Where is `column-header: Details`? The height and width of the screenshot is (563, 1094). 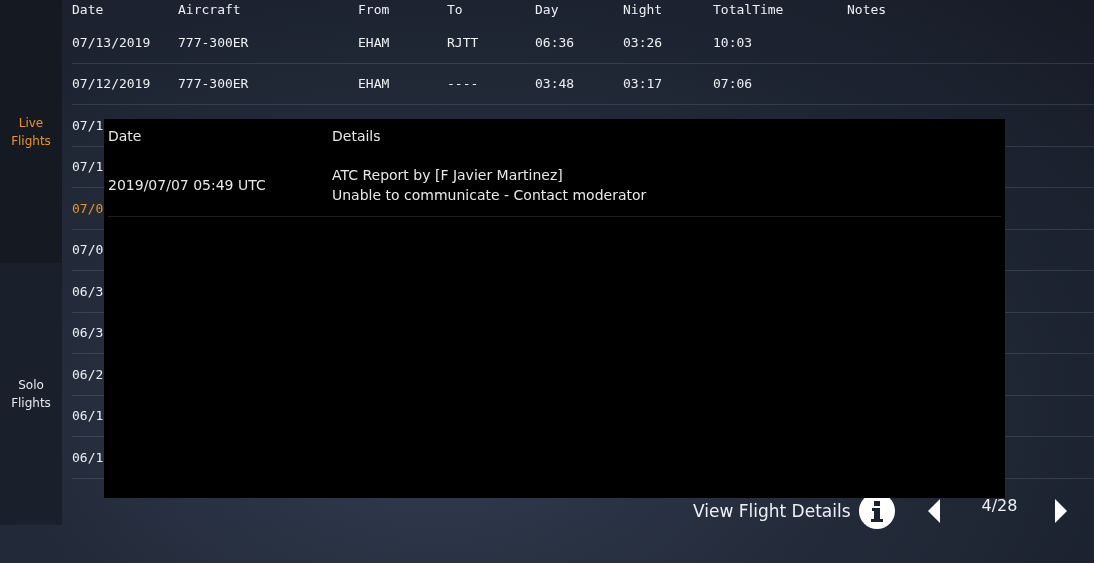
column-header: Details is located at coordinates (356, 136).